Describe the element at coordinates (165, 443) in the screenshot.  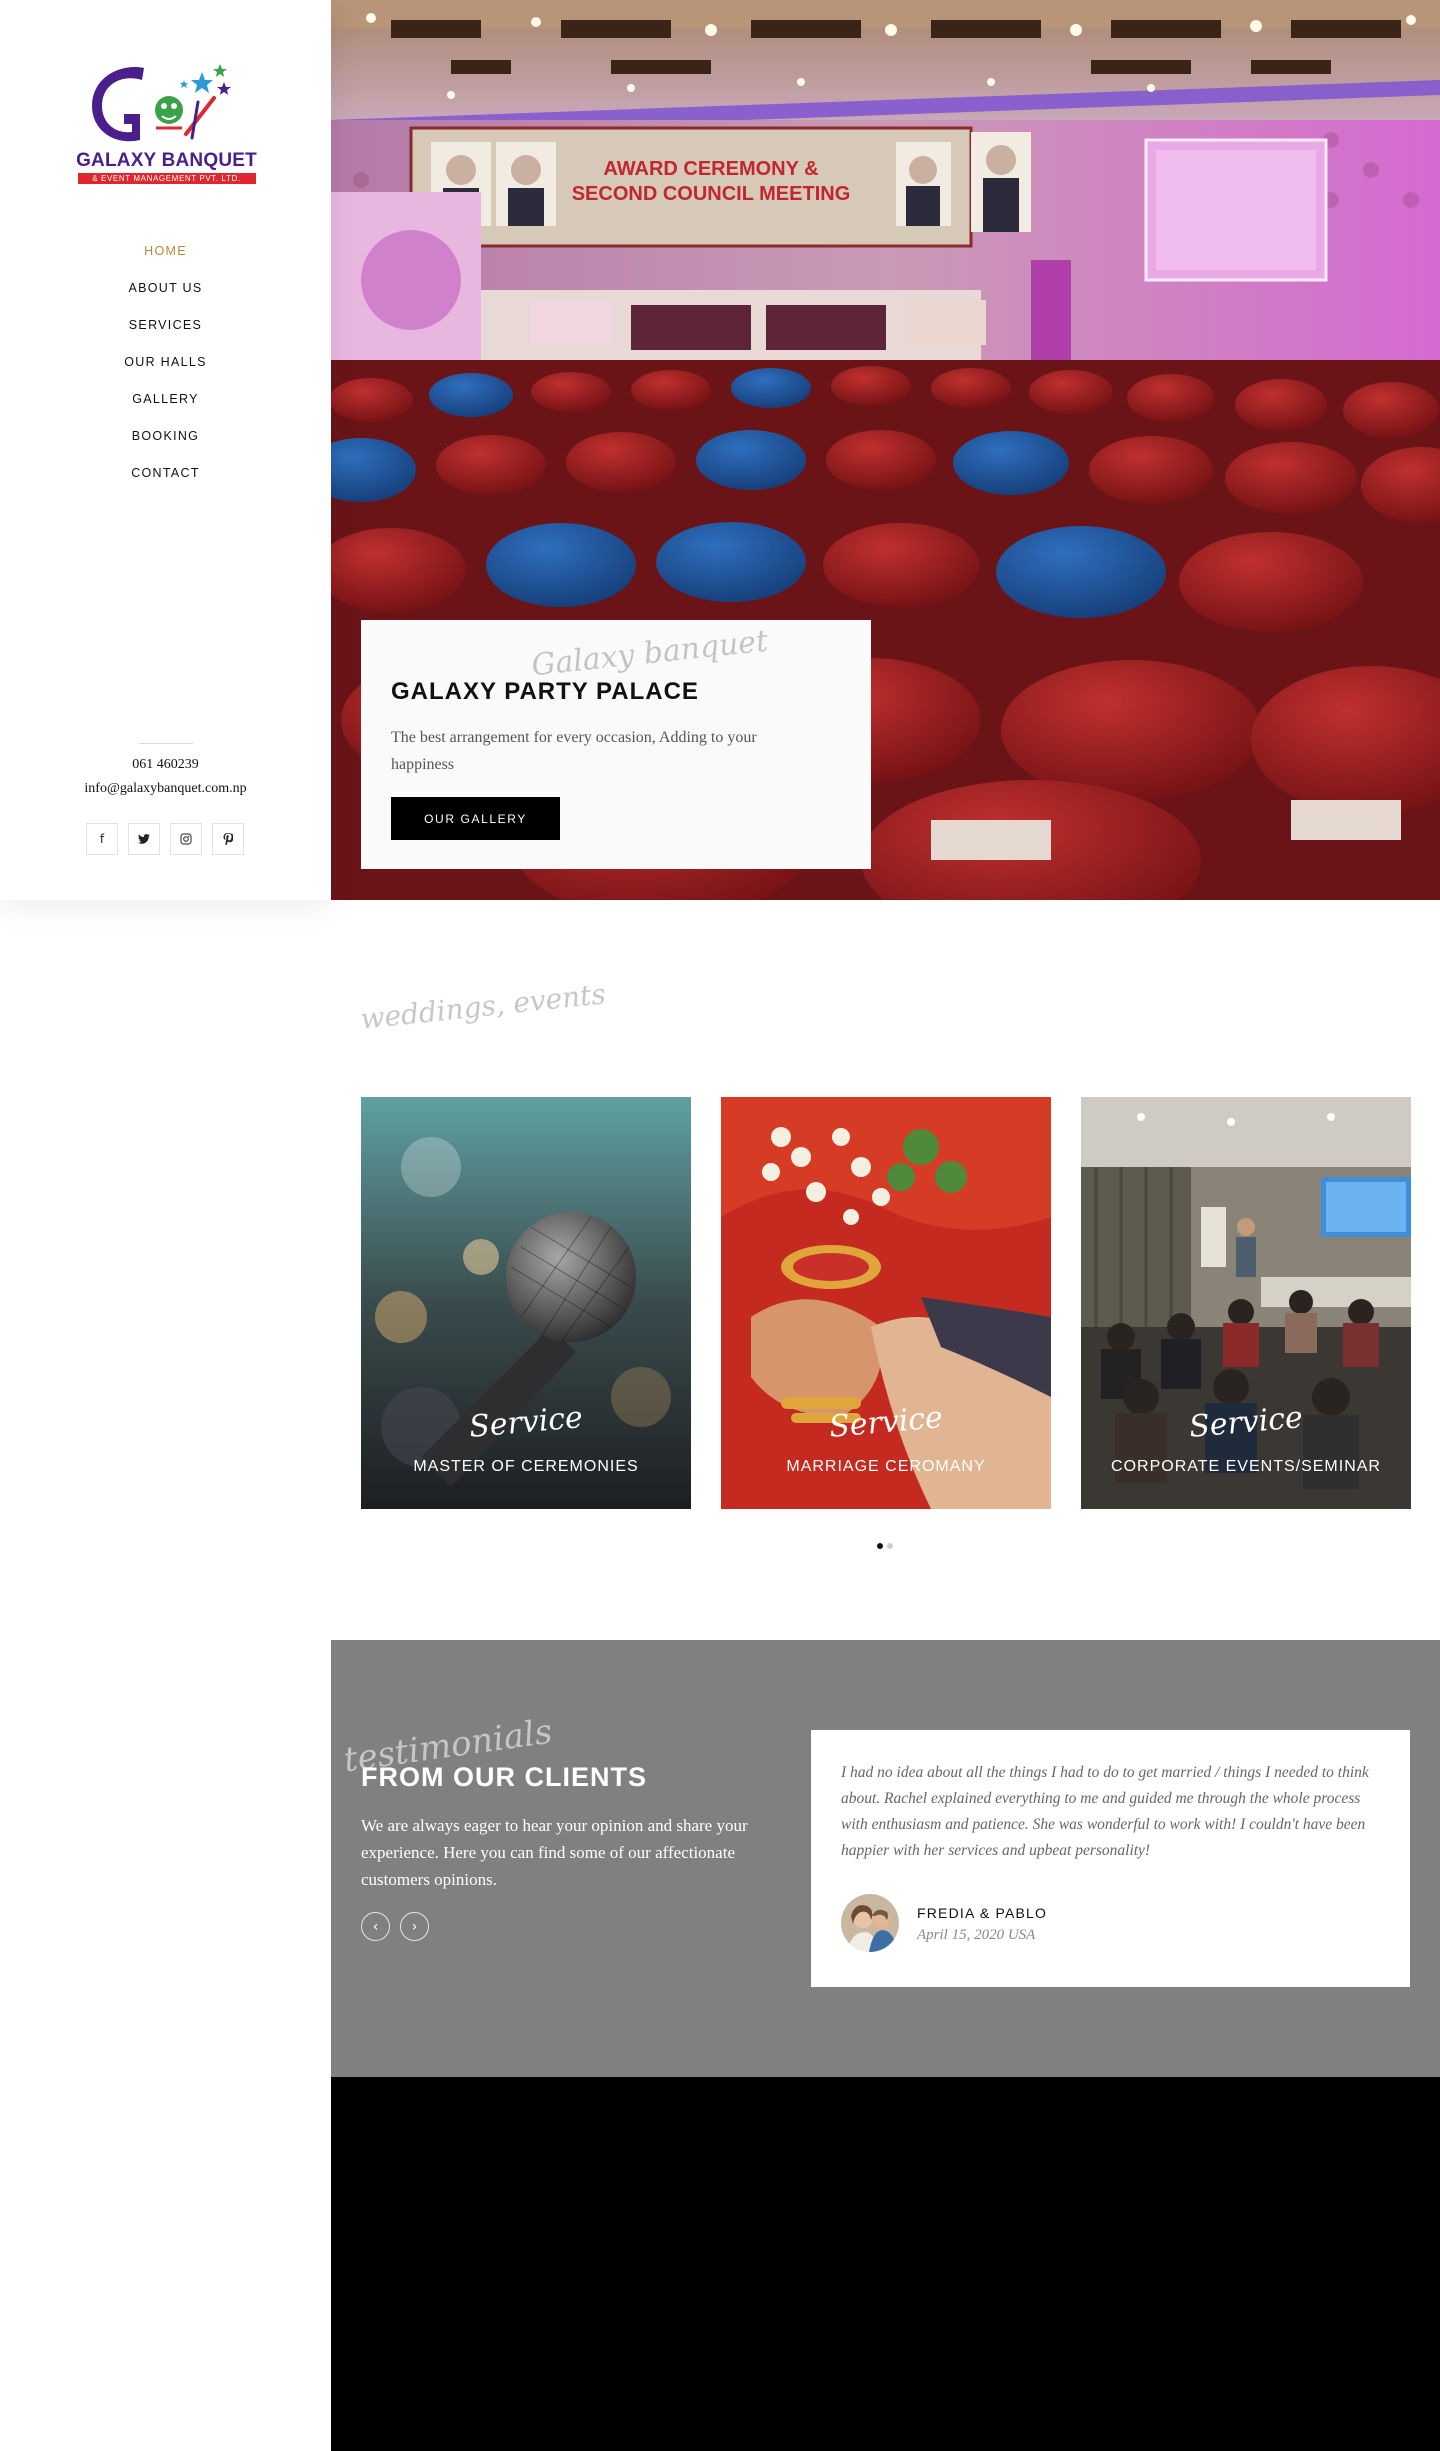
I see `nav-item-booking: BOOKING` at that location.